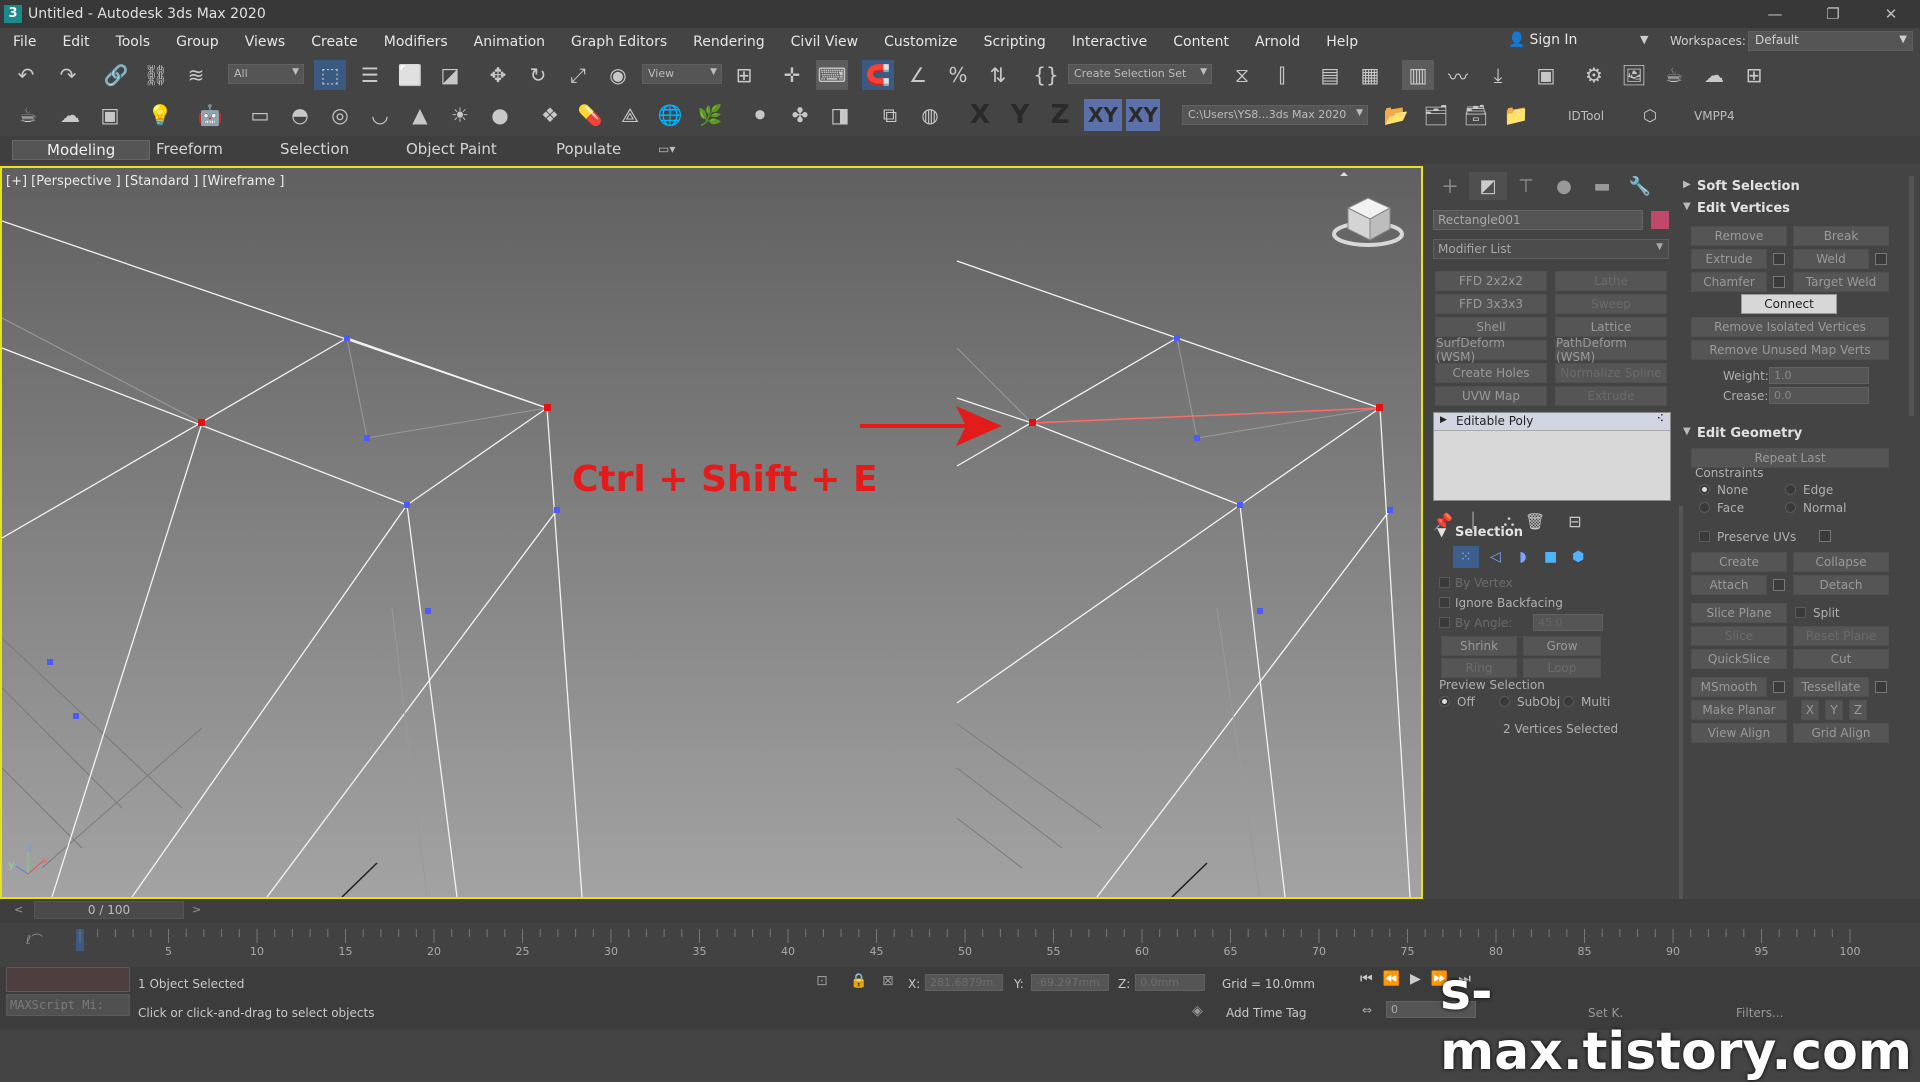 Image resolution: width=1920 pixels, height=1082 pixels. Describe the element at coordinates (1342, 42) in the screenshot. I see `menu-help: Help` at that location.